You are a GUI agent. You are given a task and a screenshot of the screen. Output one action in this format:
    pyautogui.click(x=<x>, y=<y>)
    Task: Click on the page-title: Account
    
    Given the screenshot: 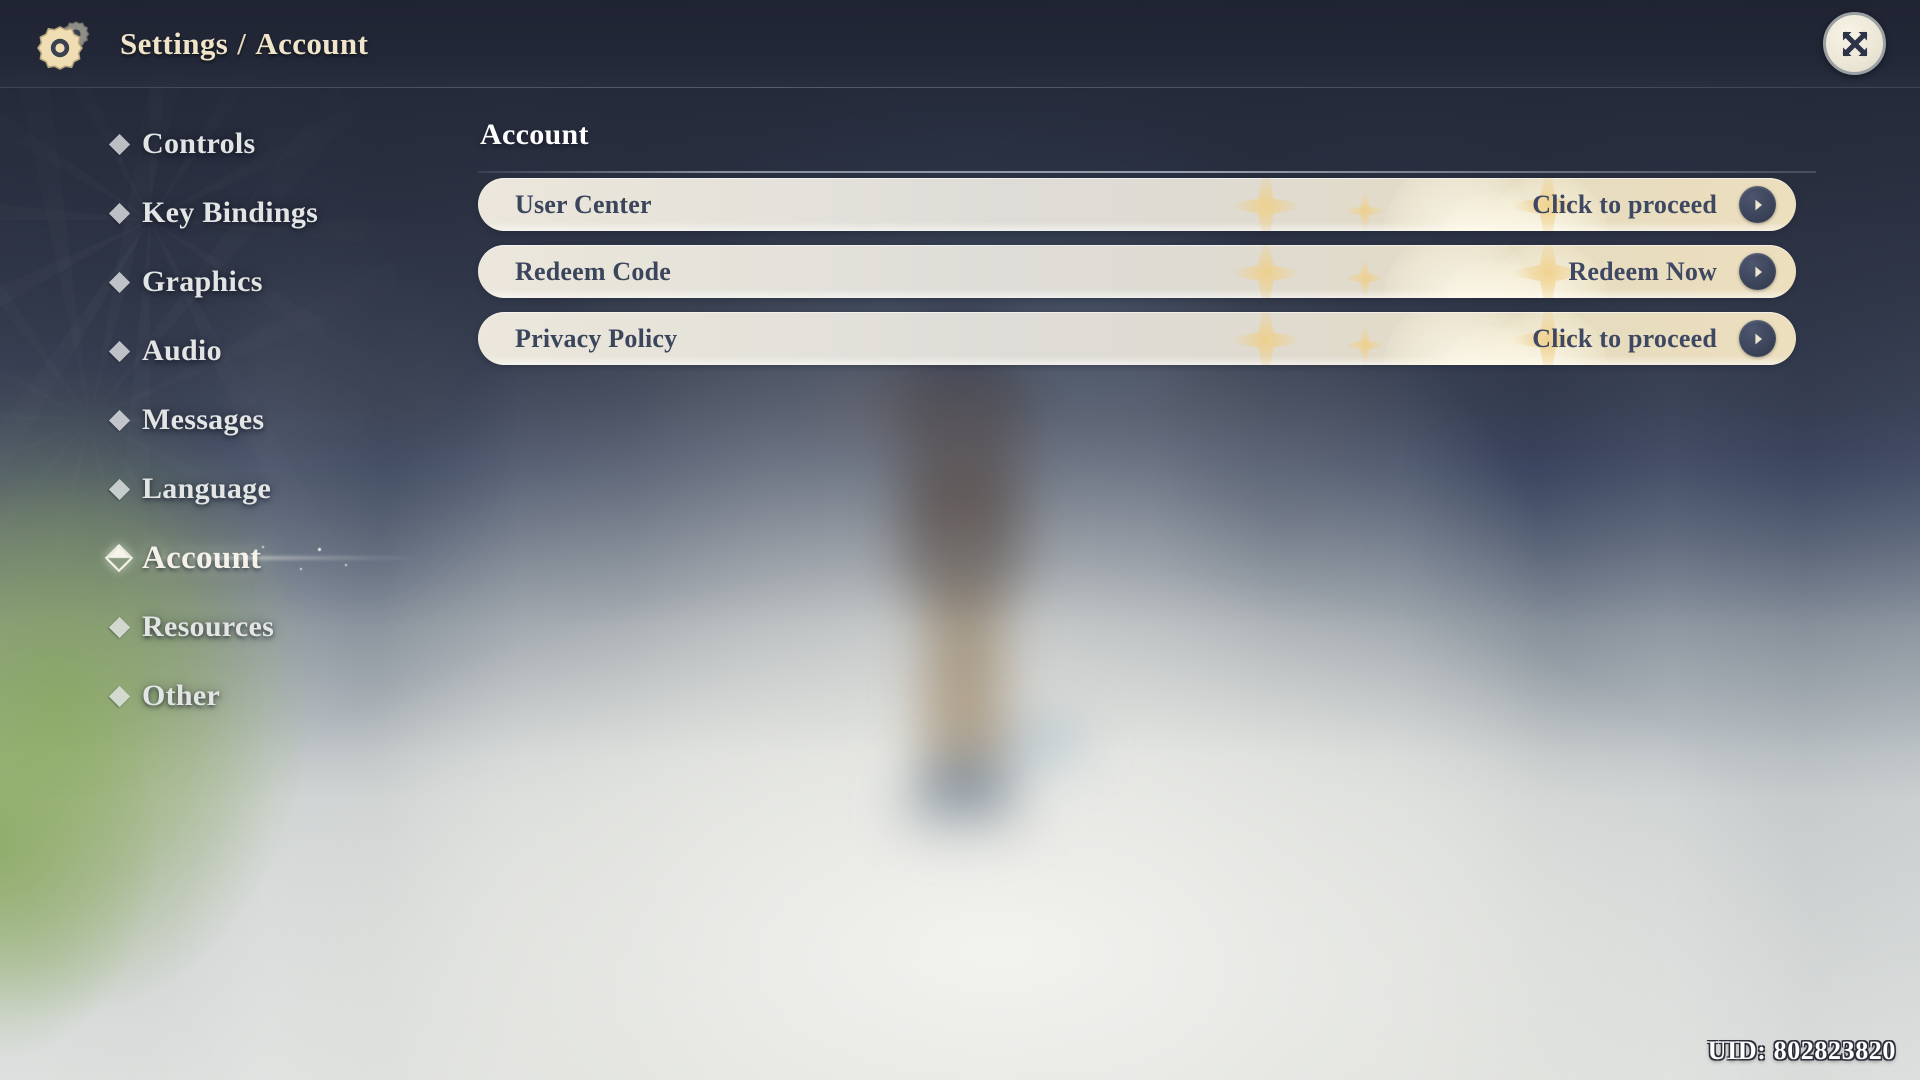 What is the action you would take?
    pyautogui.click(x=534, y=134)
    